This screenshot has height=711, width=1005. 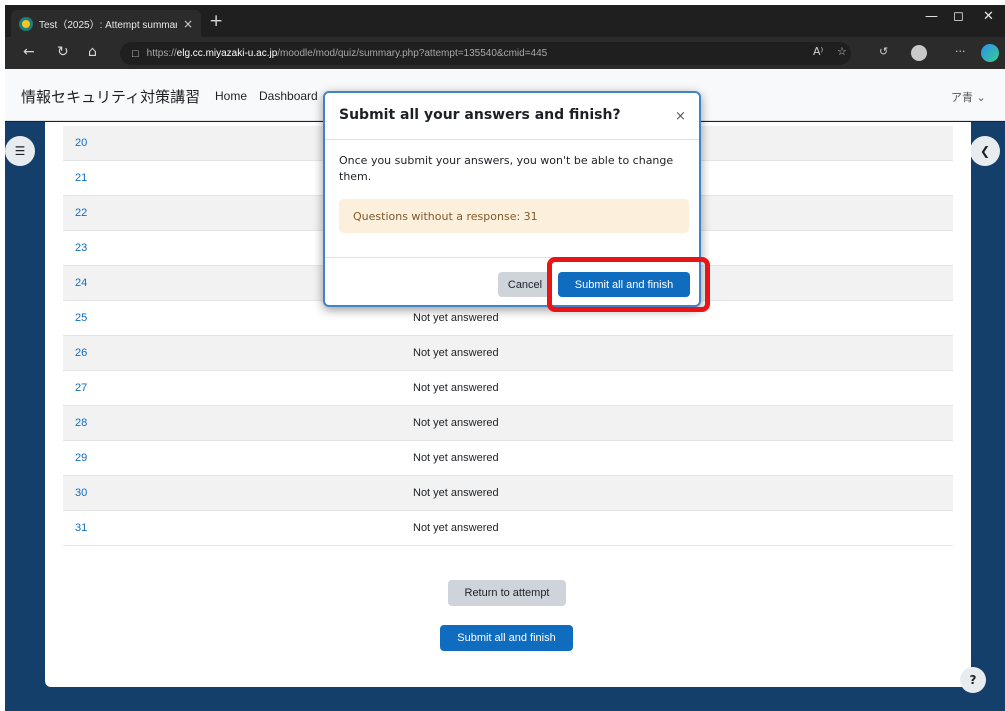 I want to click on maximize-icon: ◻, so click(x=958, y=16).